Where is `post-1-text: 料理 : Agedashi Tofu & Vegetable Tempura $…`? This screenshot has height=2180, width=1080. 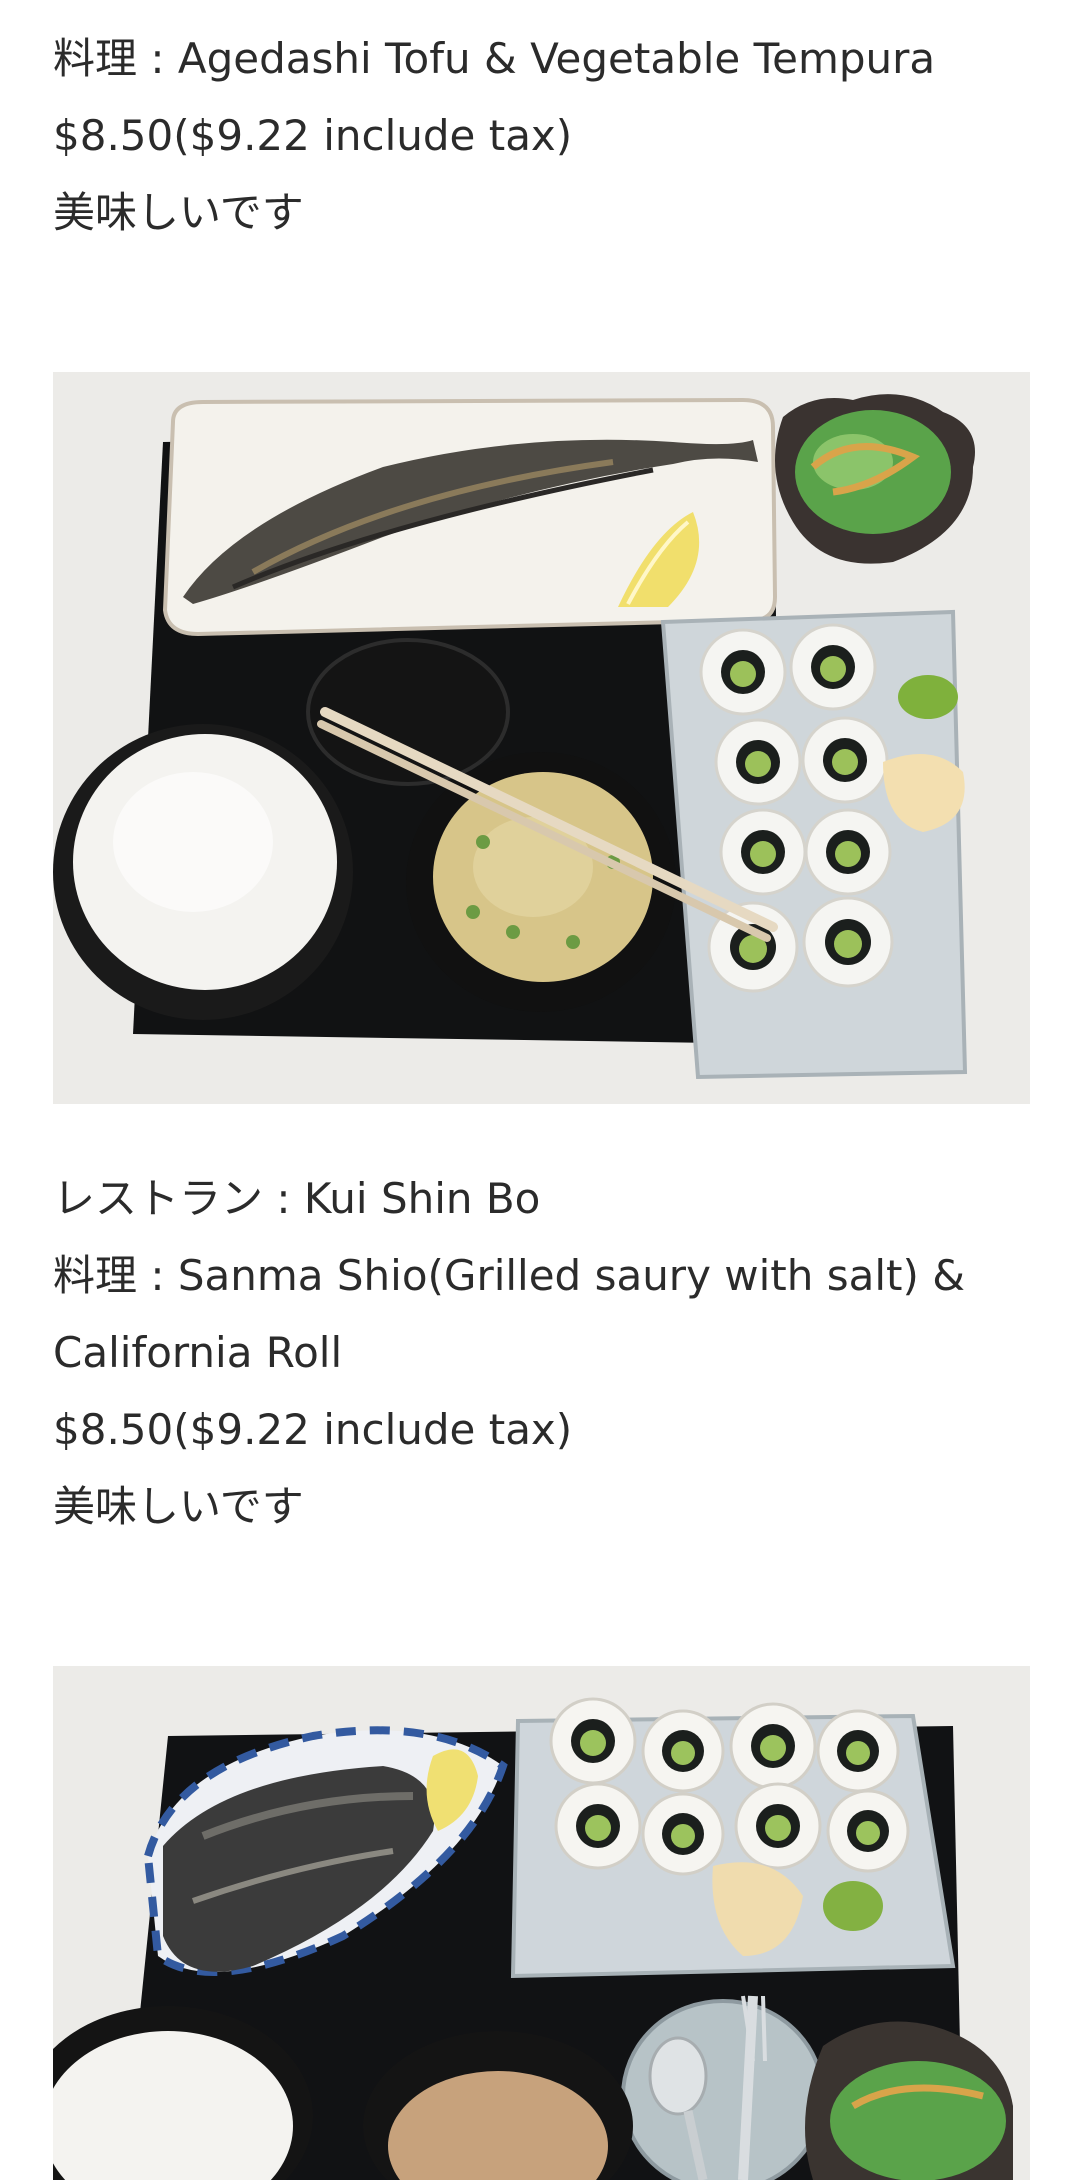
post-1-text: 料理 : Agedashi Tofu & Vegetable Tempura $… is located at coordinates (541, 135).